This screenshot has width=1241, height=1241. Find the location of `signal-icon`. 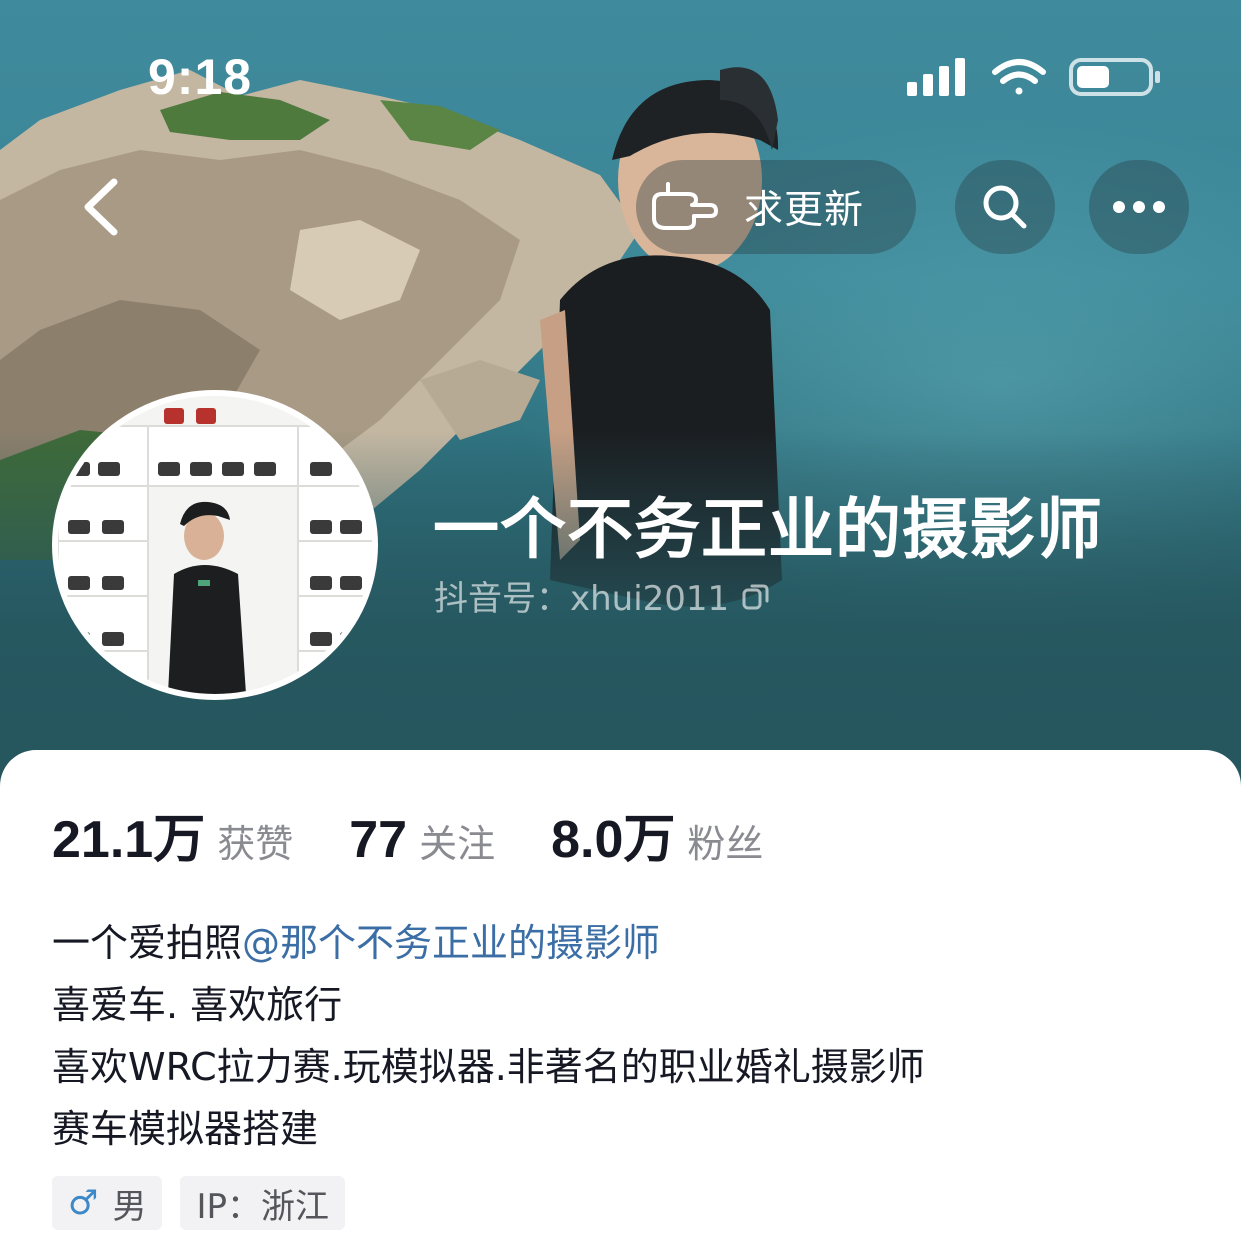

signal-icon is located at coordinates (936, 77).